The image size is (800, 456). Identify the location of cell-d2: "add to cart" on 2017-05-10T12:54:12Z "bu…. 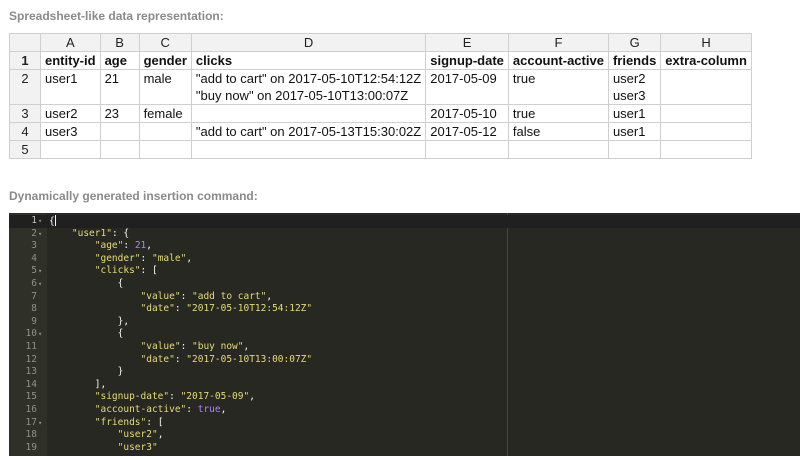
(308, 87).